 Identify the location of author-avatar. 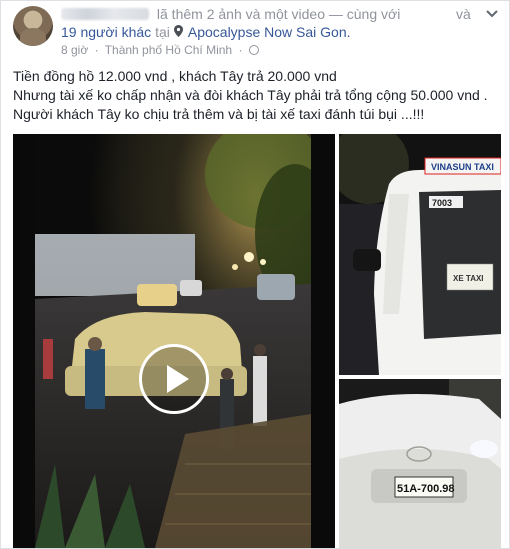
(33, 26).